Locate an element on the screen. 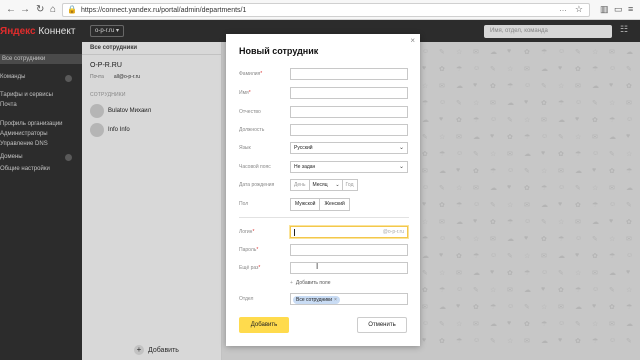  birthdate-group: День Месяц ⌄ Год is located at coordinates (324, 185).